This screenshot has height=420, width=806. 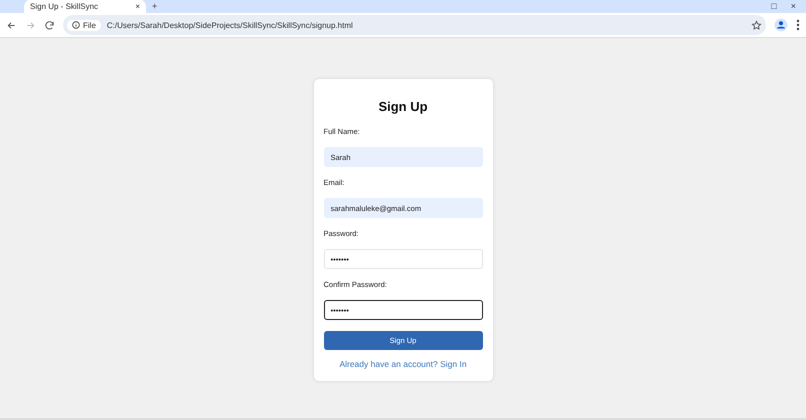 What do you see at coordinates (85, 6) in the screenshot?
I see `browser-tab: Sign Up - SkillSync ×` at bounding box center [85, 6].